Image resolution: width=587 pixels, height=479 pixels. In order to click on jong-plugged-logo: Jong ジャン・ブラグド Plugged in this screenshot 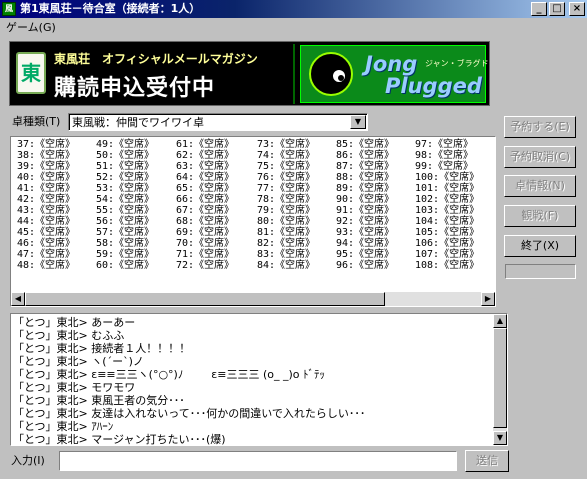, I will do `click(394, 74)`.